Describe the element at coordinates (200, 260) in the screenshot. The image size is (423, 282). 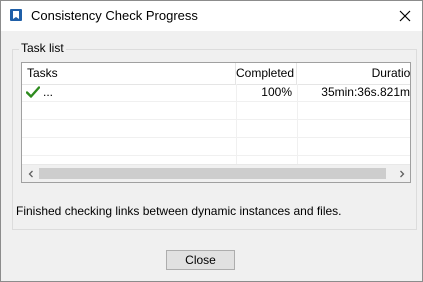
I see `close-button: Close` at that location.